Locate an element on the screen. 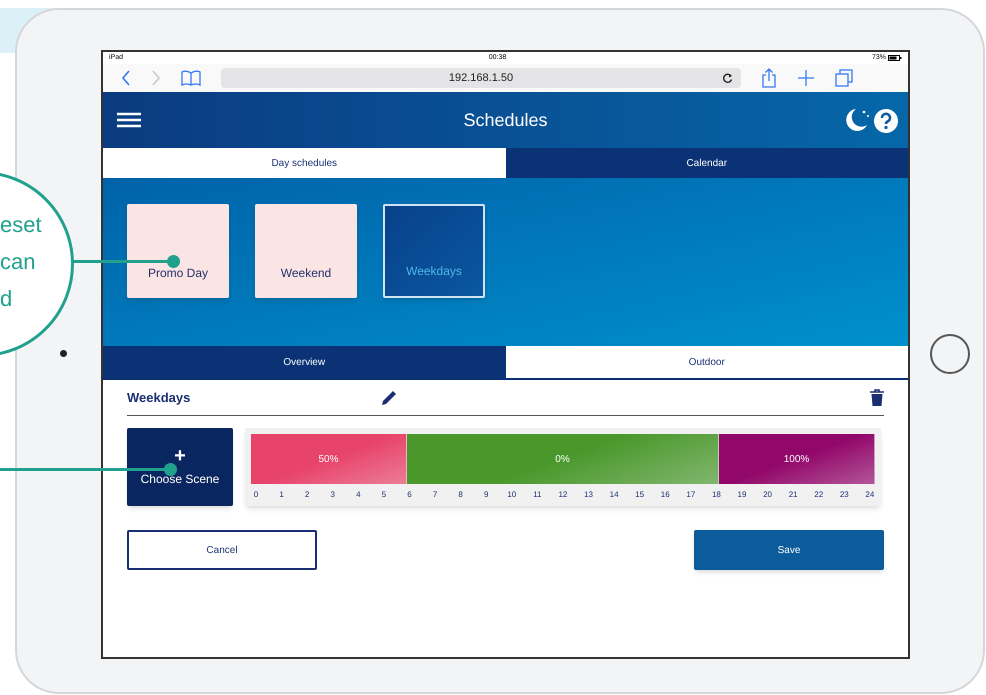 The width and height of the screenshot is (986, 695). tabs-icon is located at coordinates (844, 78).